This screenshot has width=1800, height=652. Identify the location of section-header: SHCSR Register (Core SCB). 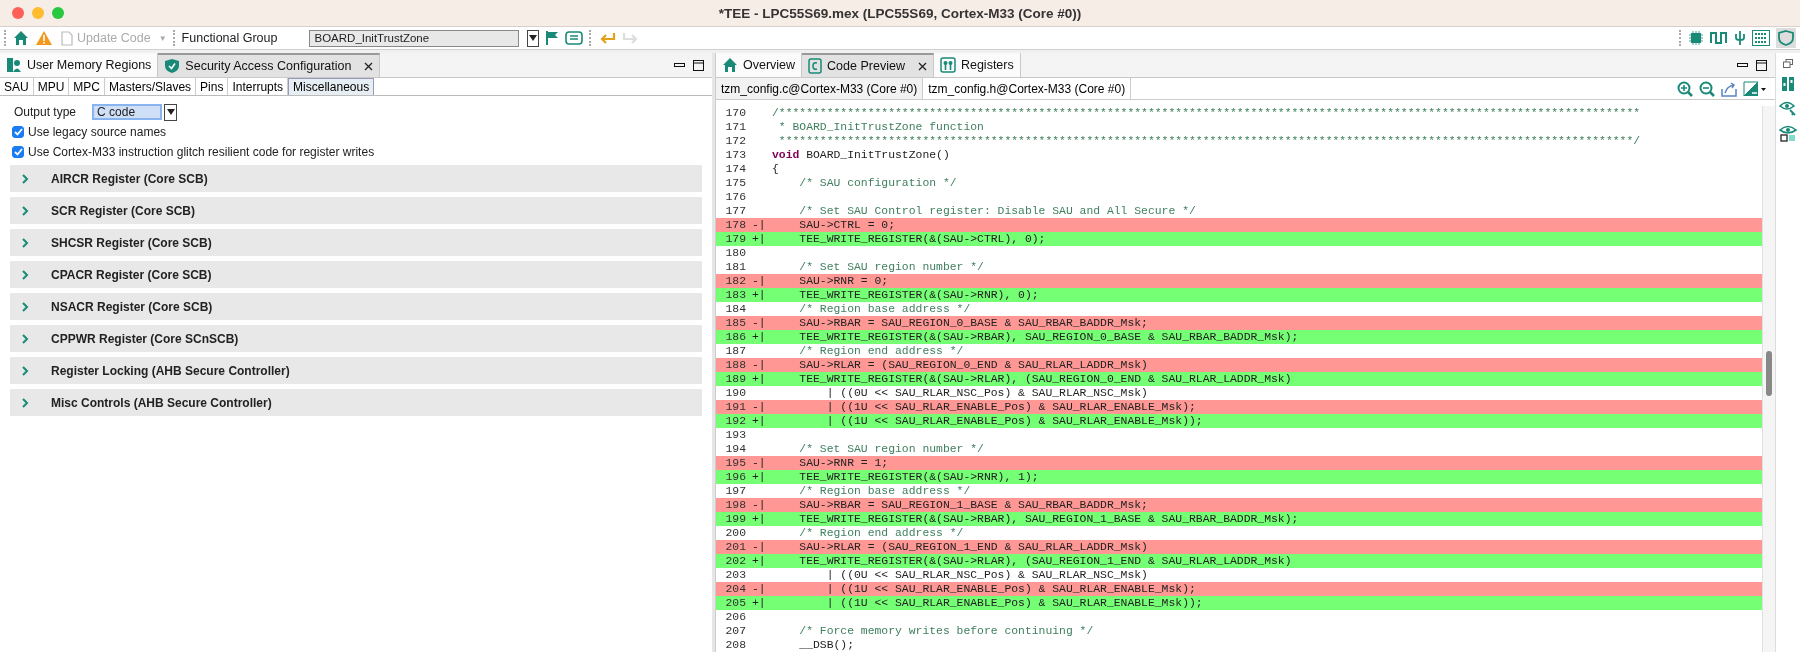
(356, 242).